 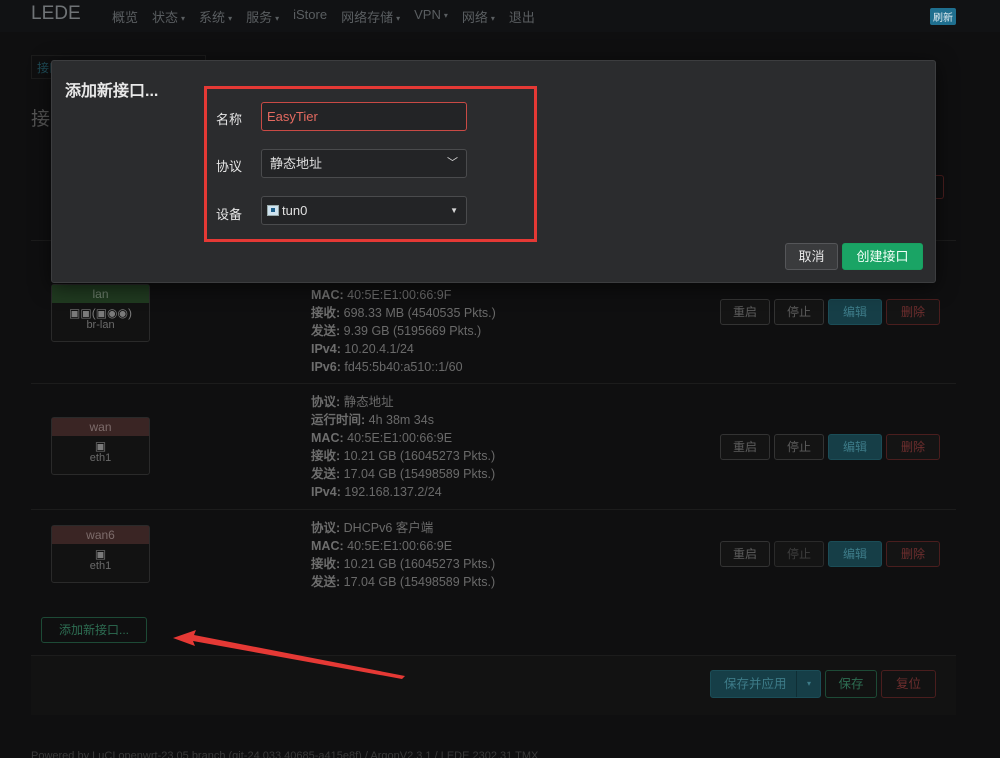 What do you see at coordinates (431, 16) in the screenshot?
I see `nav-vpn: VPN ▾` at bounding box center [431, 16].